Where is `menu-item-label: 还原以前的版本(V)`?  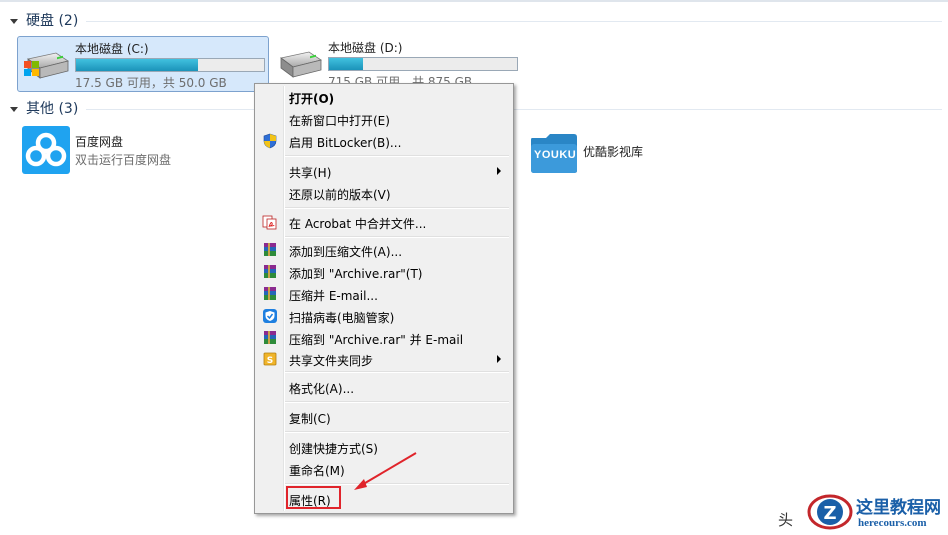 menu-item-label: 还原以前的版本(V) is located at coordinates (340, 195).